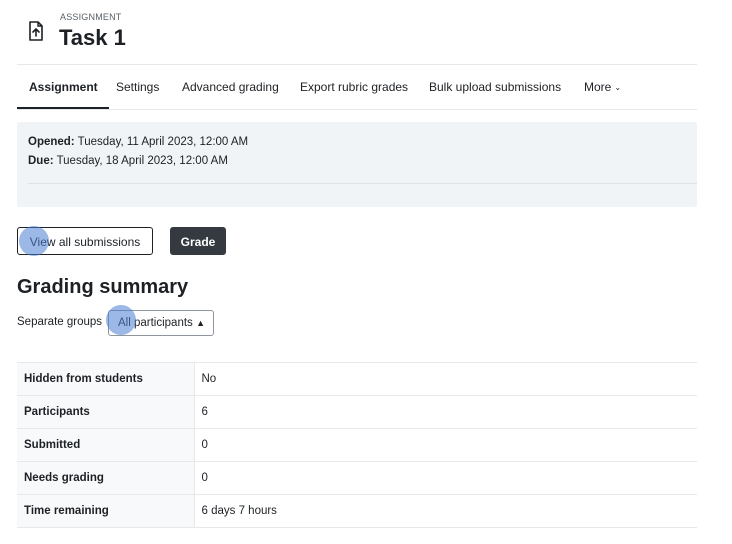 The height and width of the screenshot is (544, 732). What do you see at coordinates (445, 379) in the screenshot?
I see `row-value: No` at bounding box center [445, 379].